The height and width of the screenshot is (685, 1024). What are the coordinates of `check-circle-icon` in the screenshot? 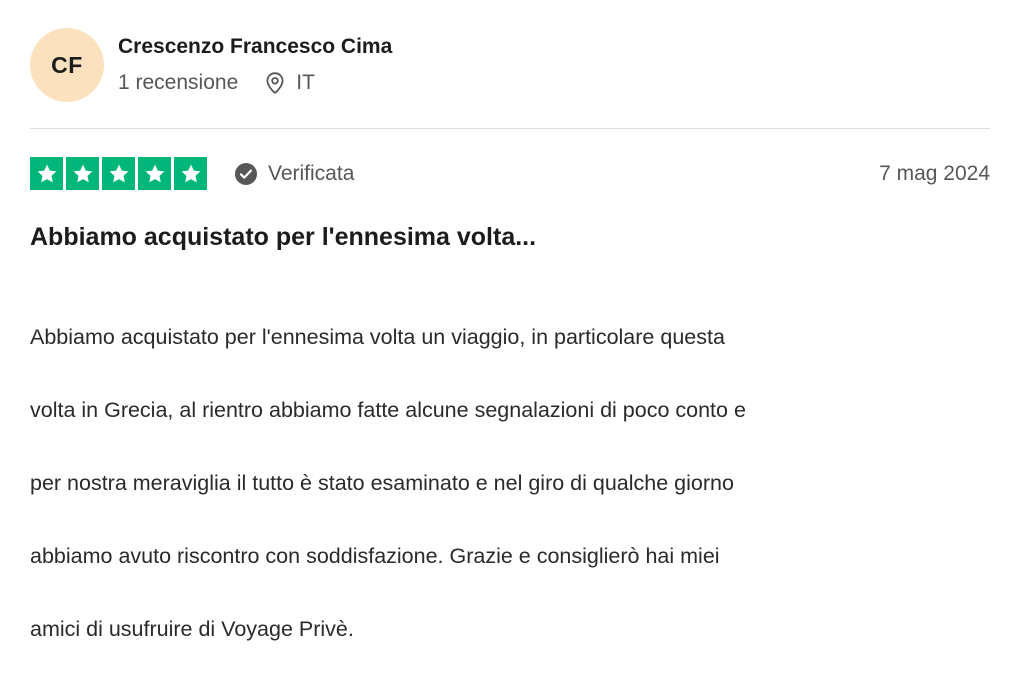 It's located at (246, 174).